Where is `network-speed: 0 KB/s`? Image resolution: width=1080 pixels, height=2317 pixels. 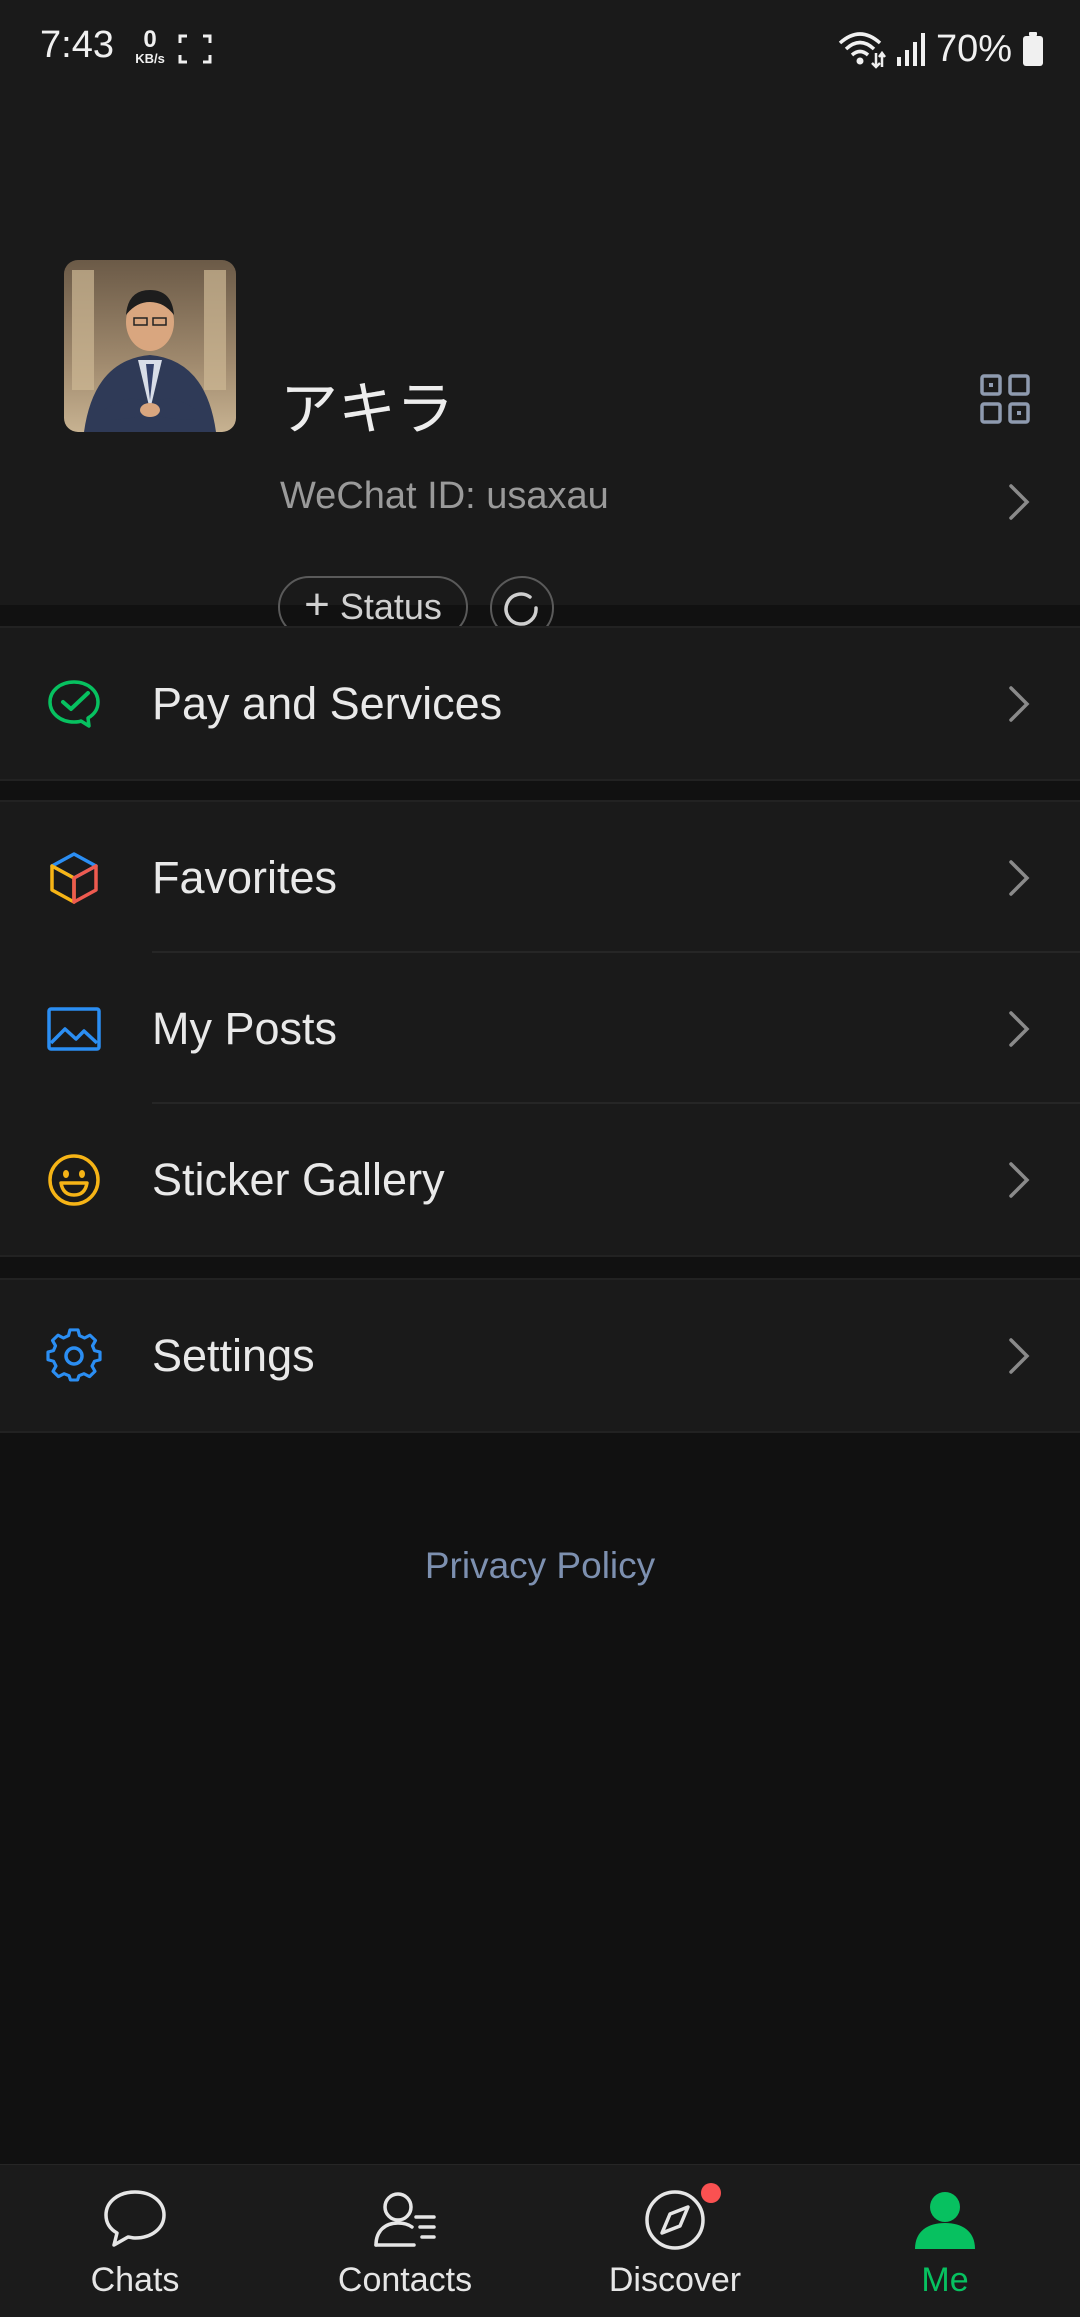 network-speed: 0 KB/s is located at coordinates (150, 46).